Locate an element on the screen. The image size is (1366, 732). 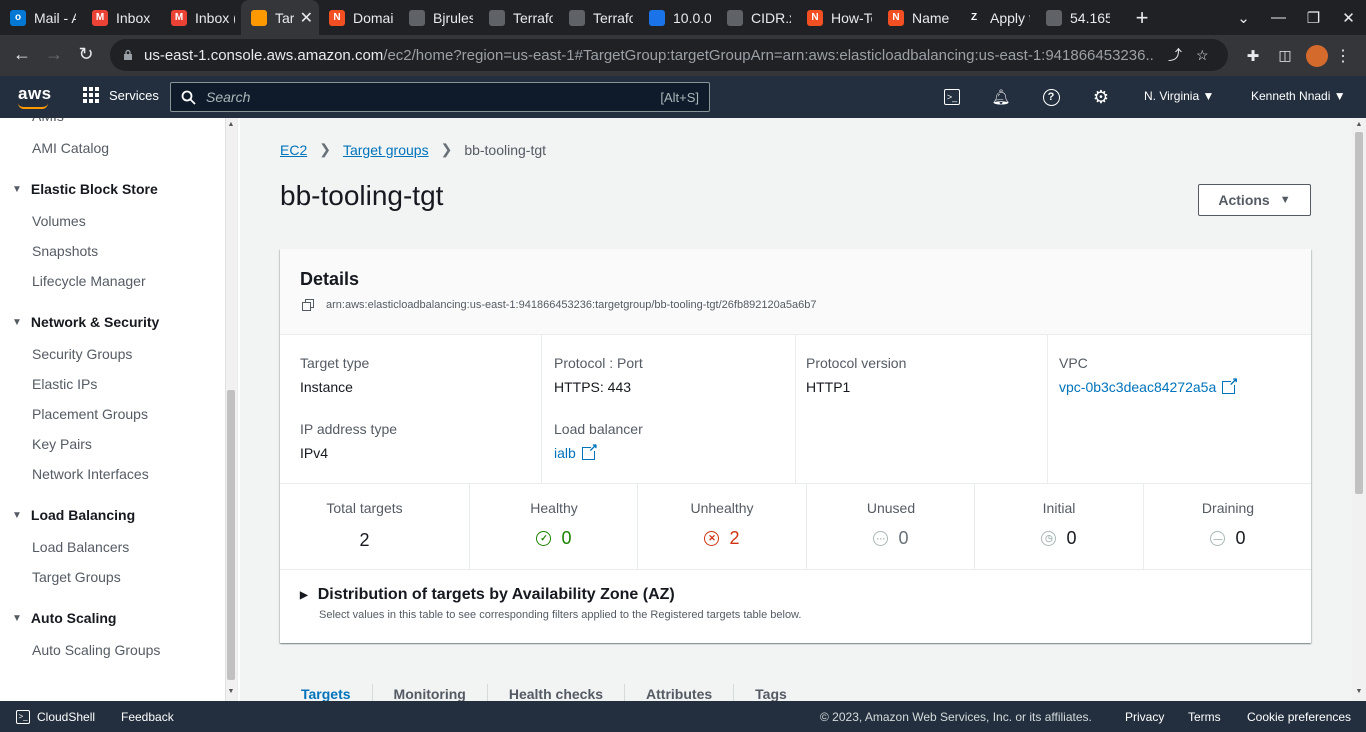
services-menu-button: Services is located at coordinates (121, 95).